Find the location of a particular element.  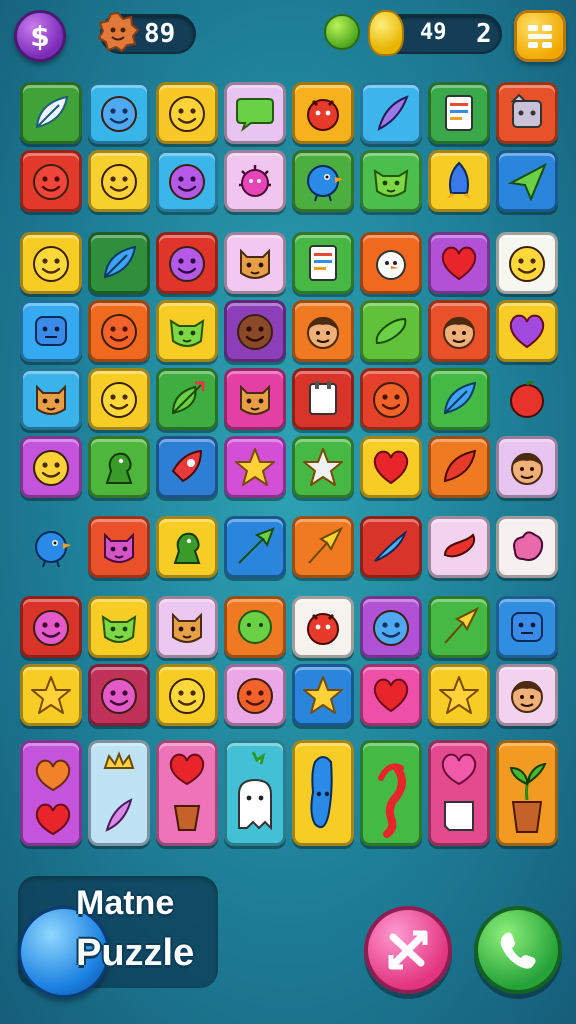

tile-red-leaf is located at coordinates (459, 467).